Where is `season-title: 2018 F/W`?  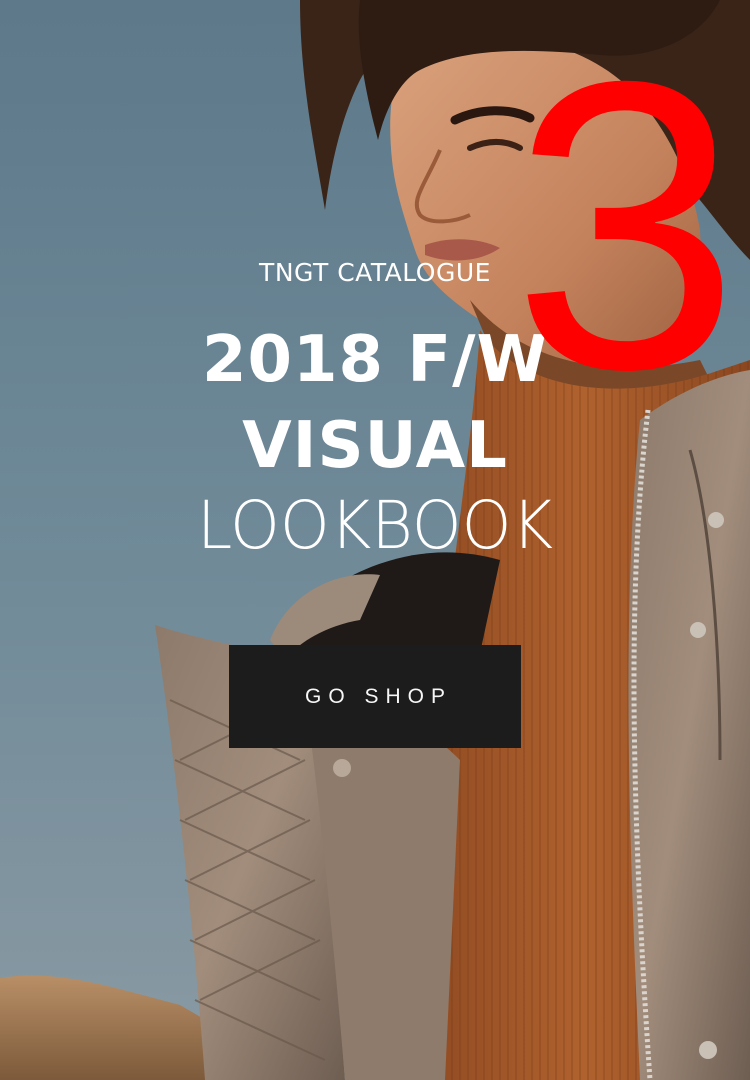
season-title: 2018 F/W is located at coordinates (375, 360).